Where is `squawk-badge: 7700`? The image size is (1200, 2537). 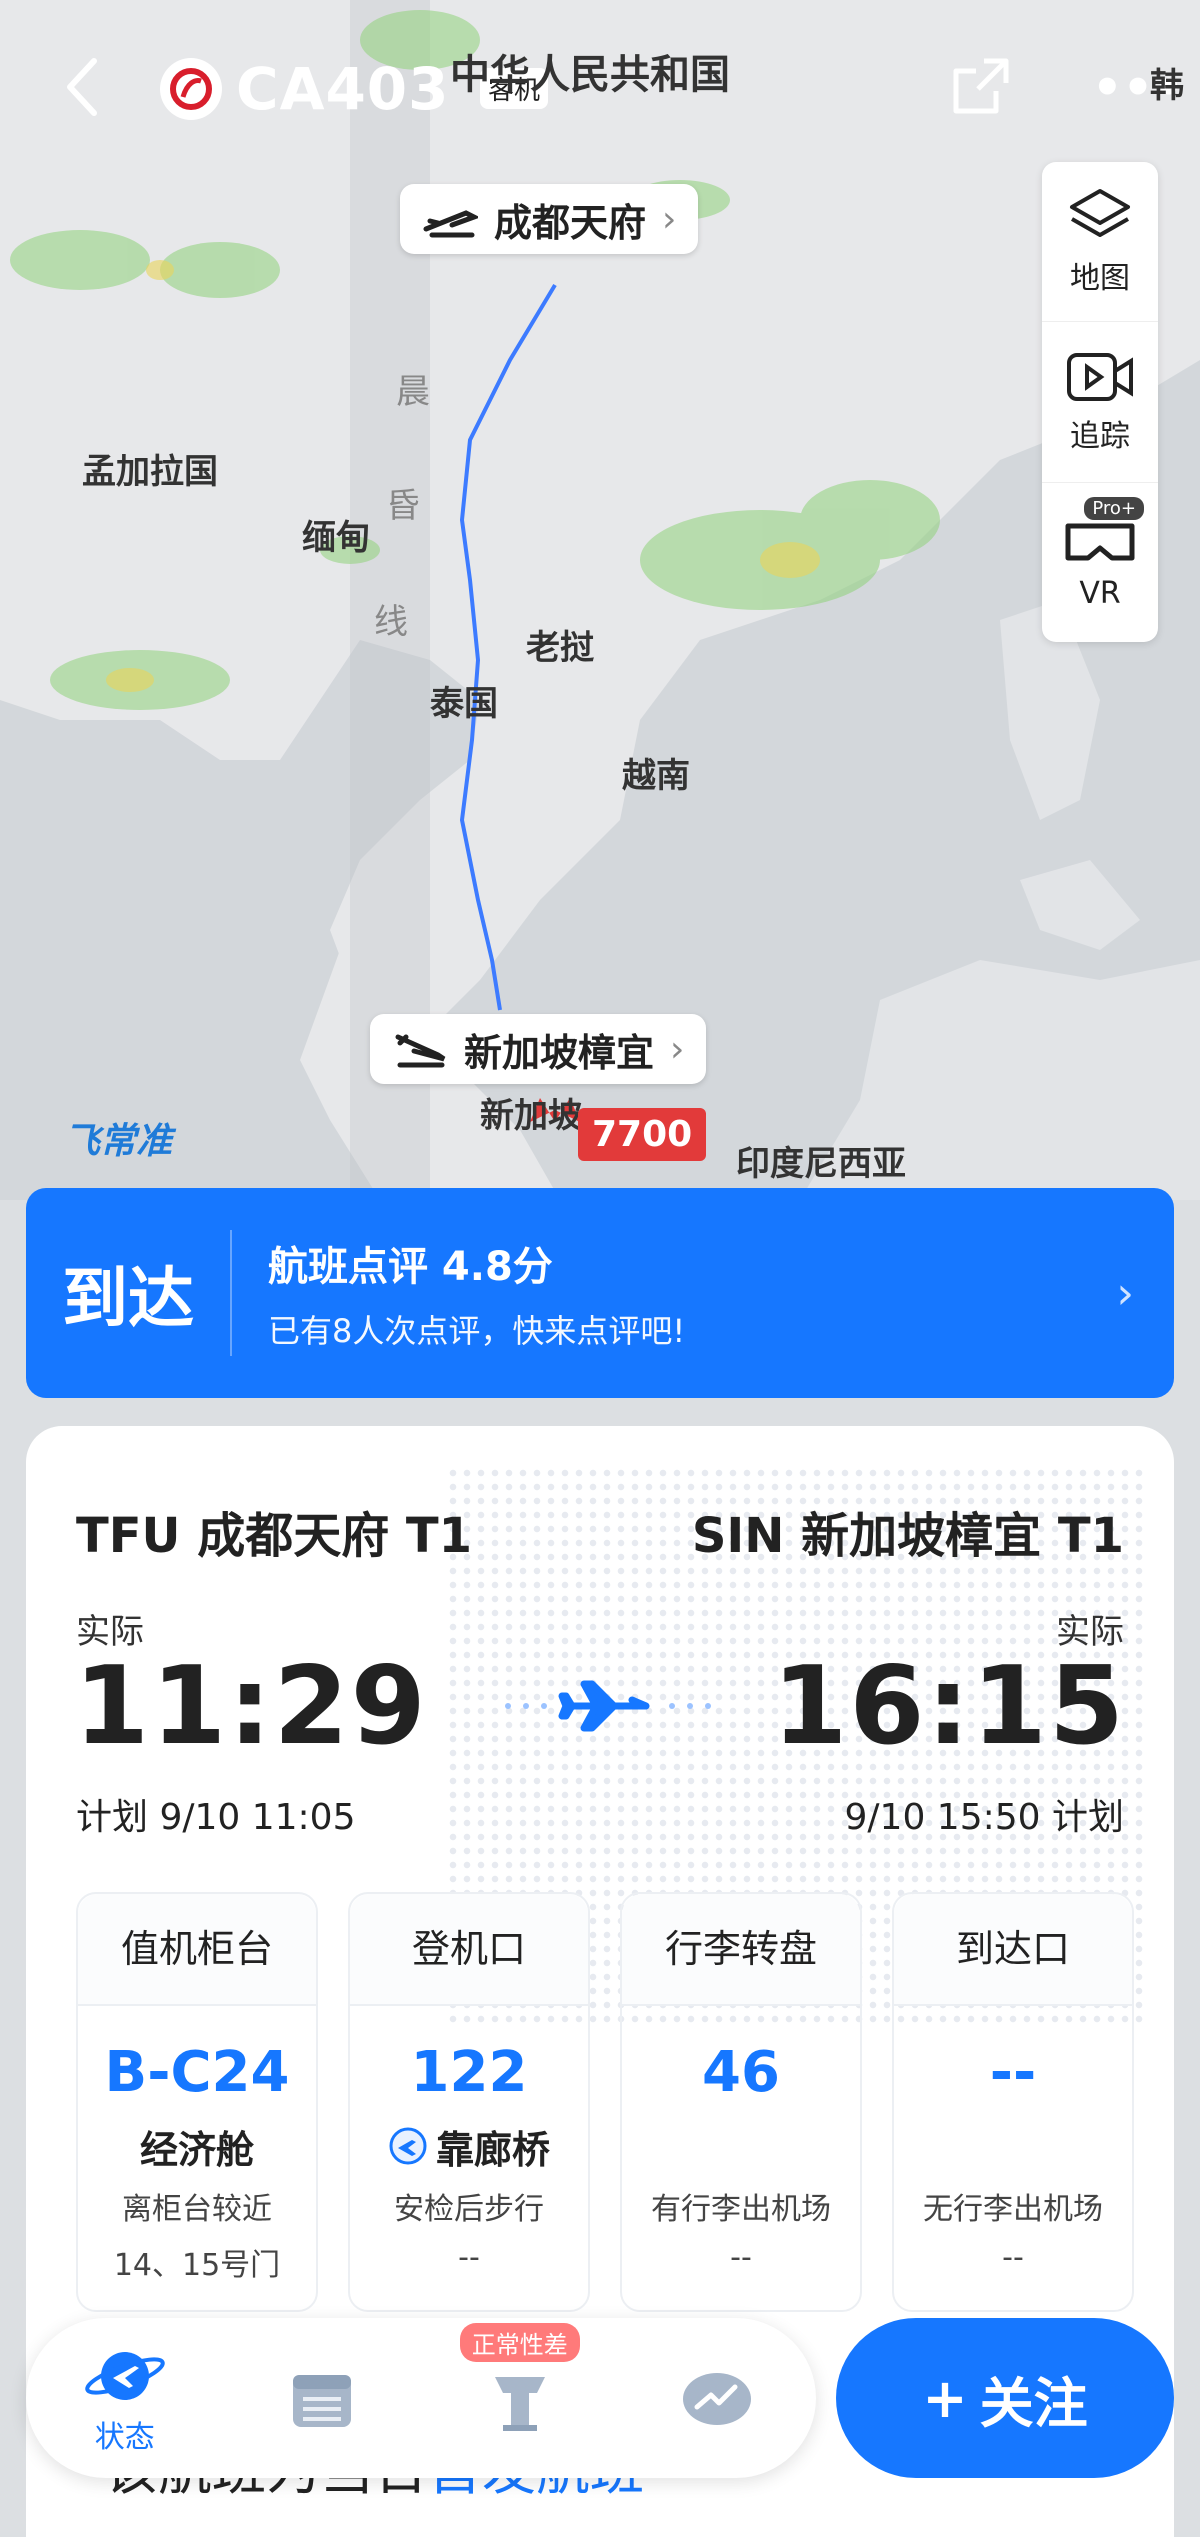 squawk-badge: 7700 is located at coordinates (642, 1134).